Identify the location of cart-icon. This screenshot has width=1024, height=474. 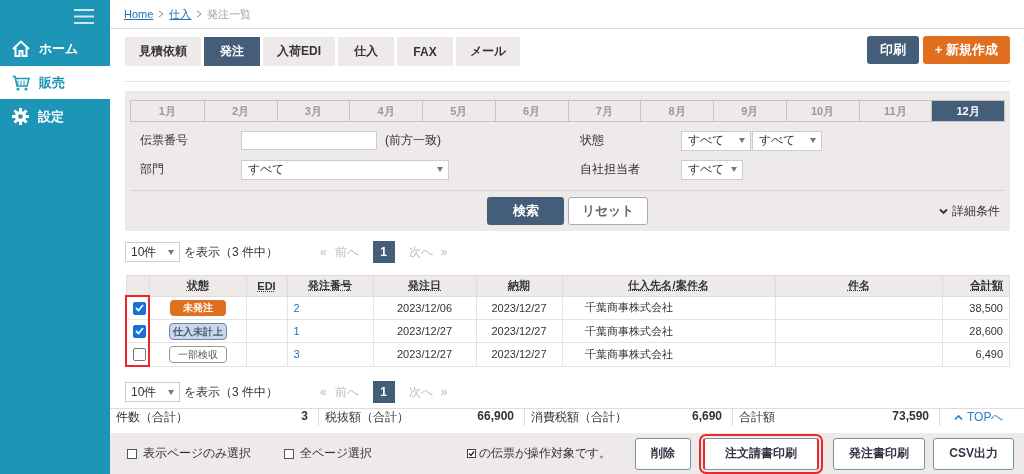
(21, 82).